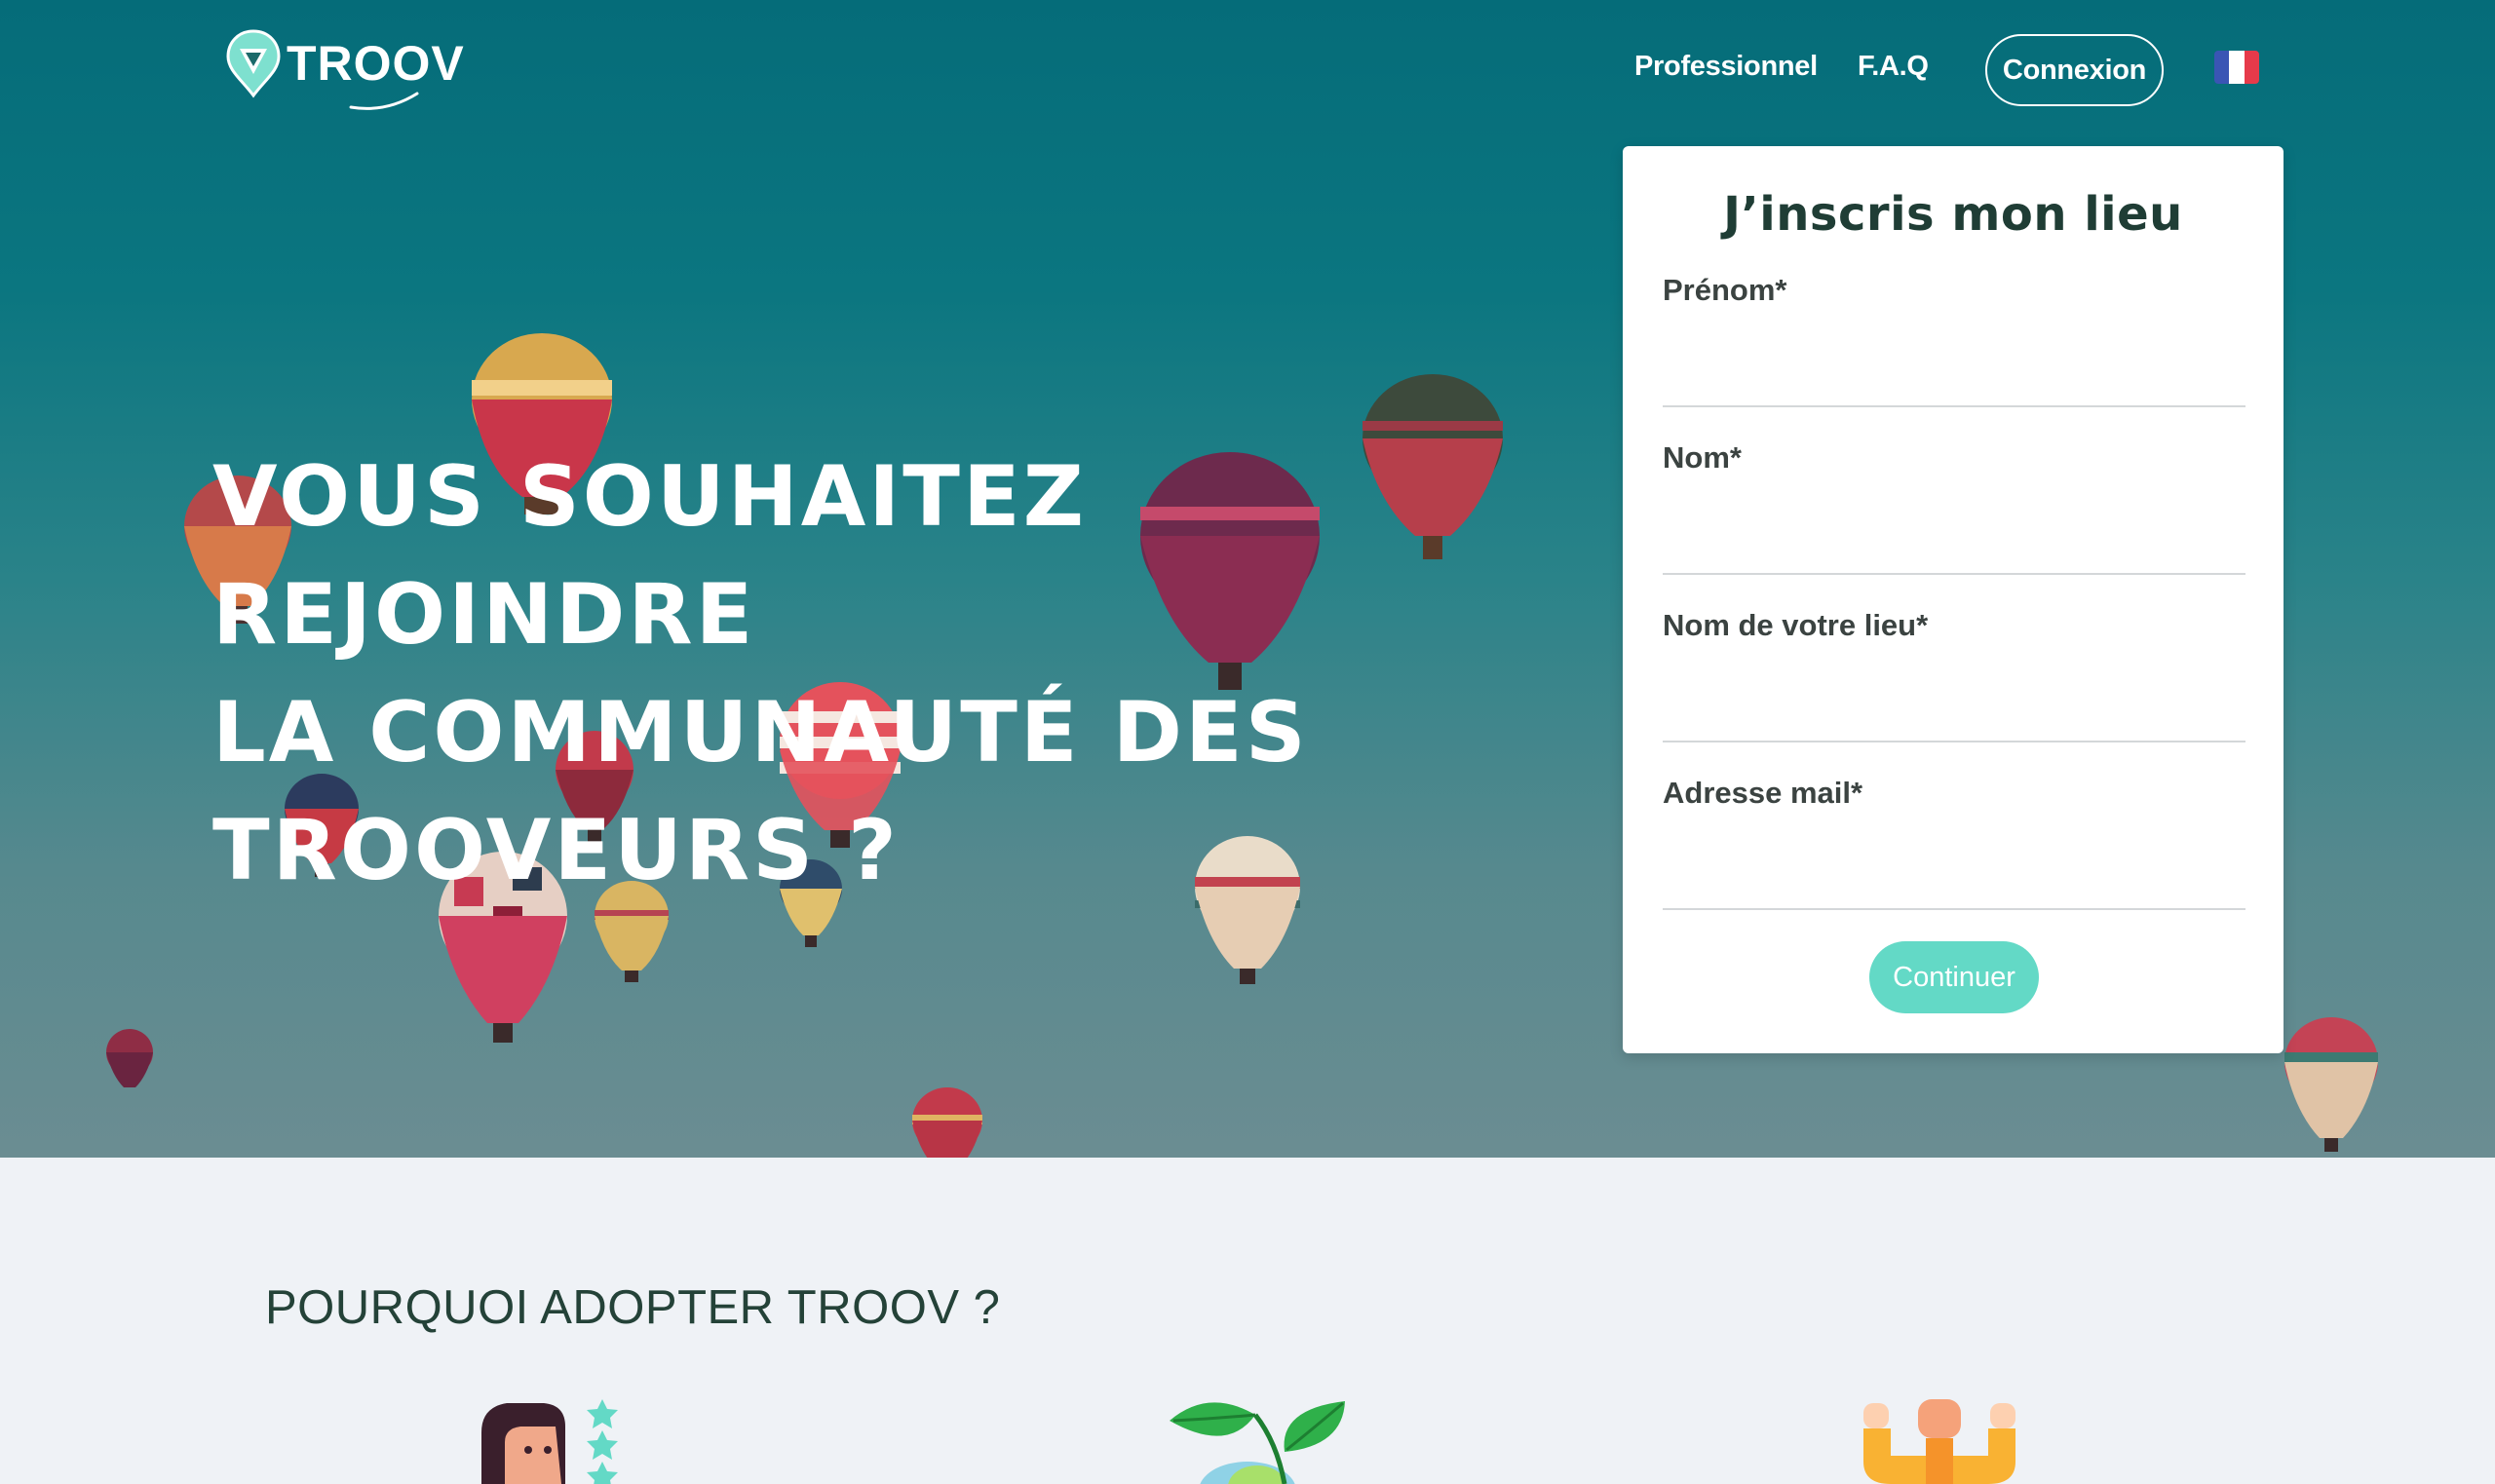 This screenshot has height=1484, width=2495. I want to click on firstname-input, so click(1954, 373).